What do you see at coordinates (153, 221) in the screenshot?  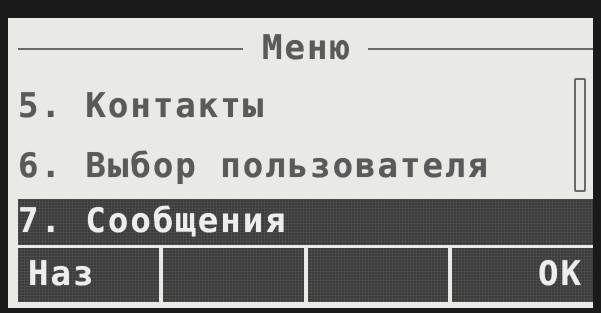 I see `menu-item-messages-label: 7. Сообщения` at bounding box center [153, 221].